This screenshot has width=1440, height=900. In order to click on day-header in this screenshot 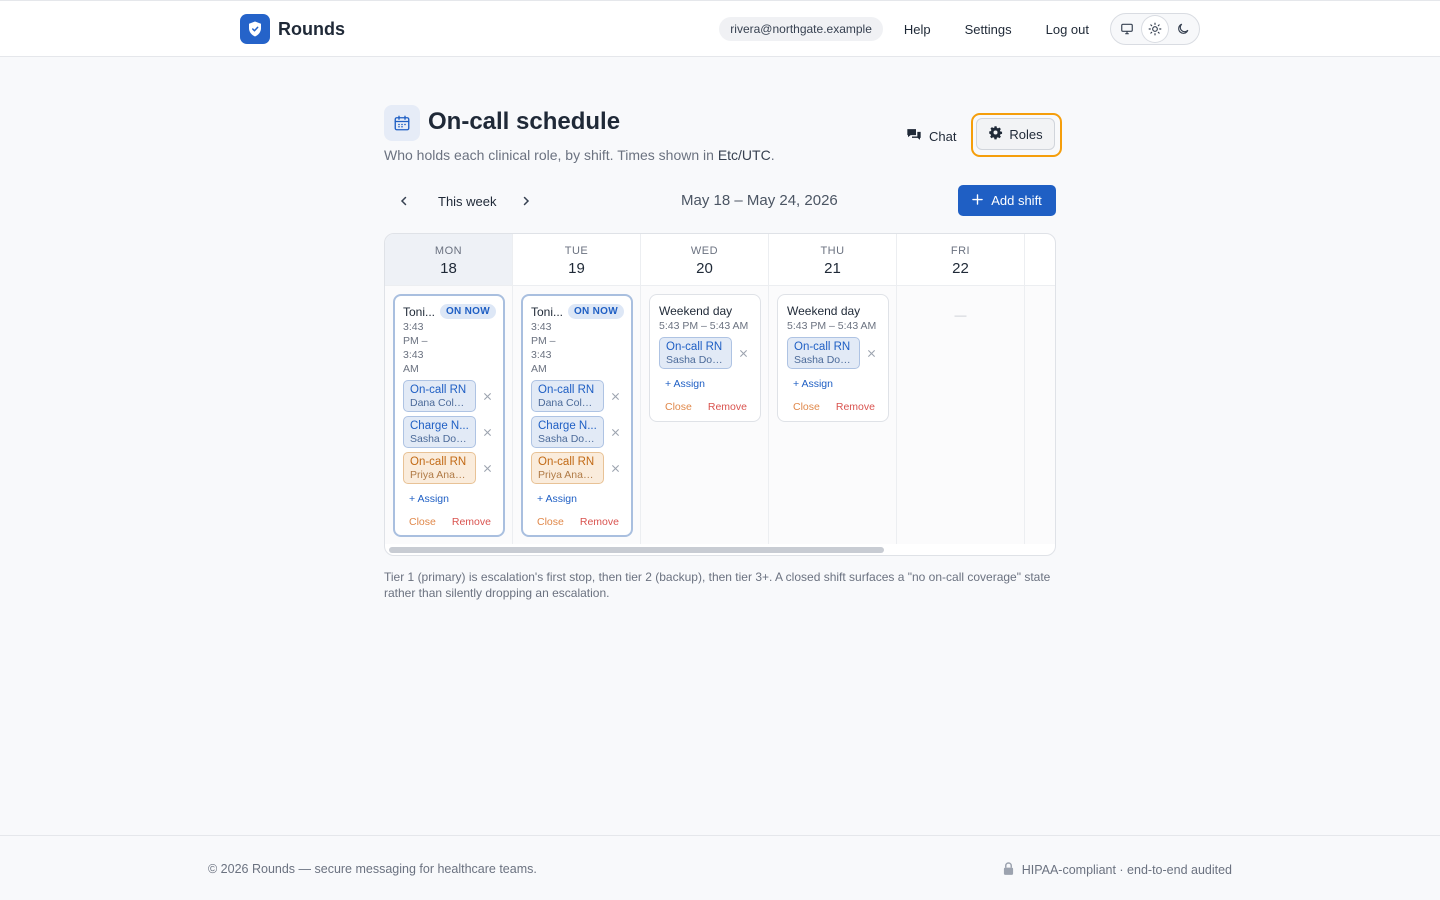, I will do `click(1040, 260)`.